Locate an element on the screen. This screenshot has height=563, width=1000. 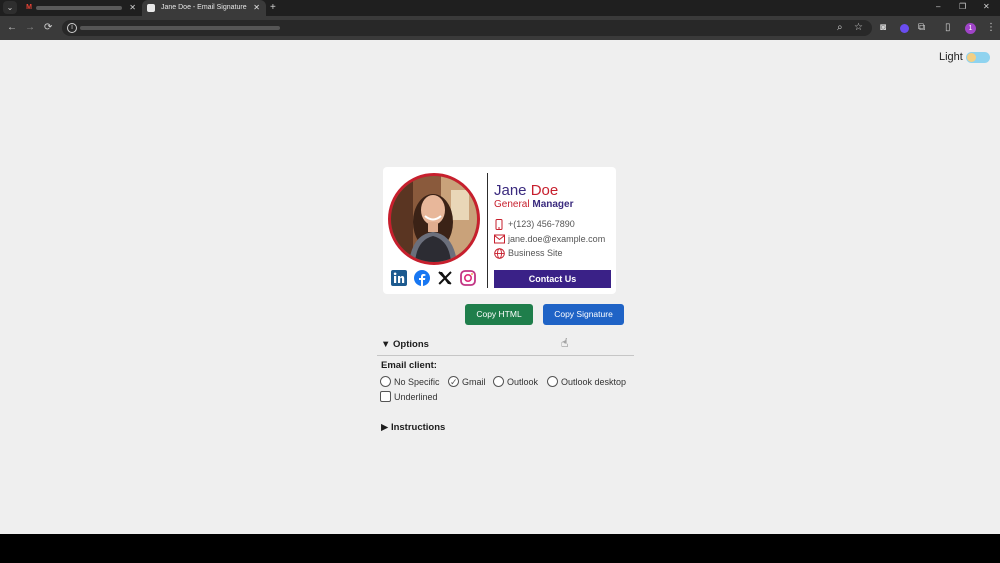
gmail-favicon-icon: M is located at coordinates (29, 7).